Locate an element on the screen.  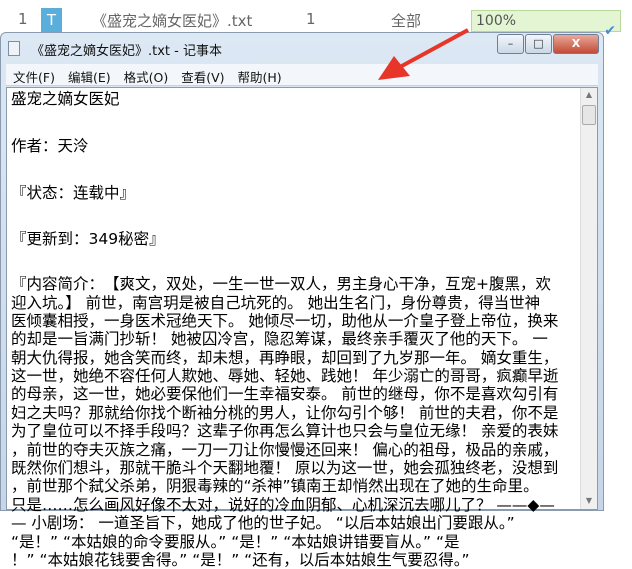
red-arrow-annotation is located at coordinates (423, 54).